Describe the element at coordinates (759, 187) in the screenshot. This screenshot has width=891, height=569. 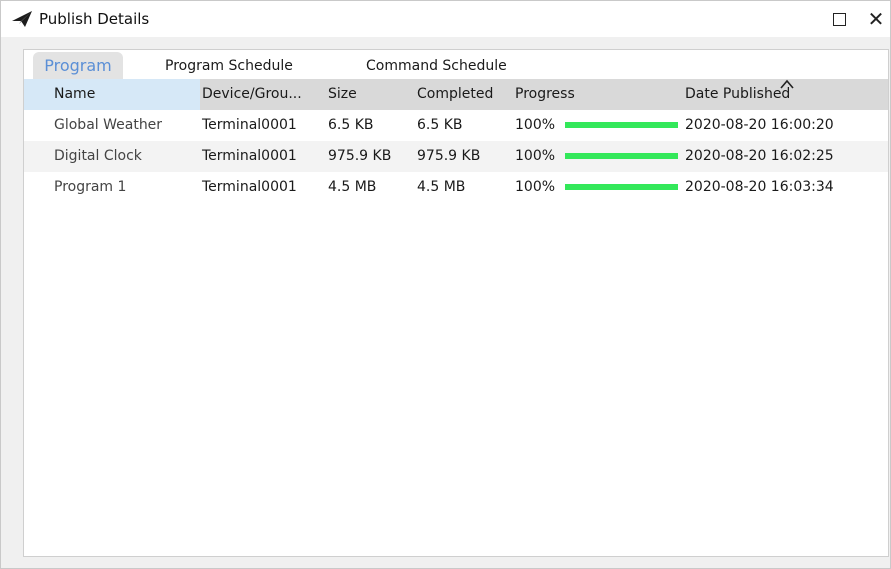
I see `cell-date-published: 2020-08-20 16:03:34` at that location.